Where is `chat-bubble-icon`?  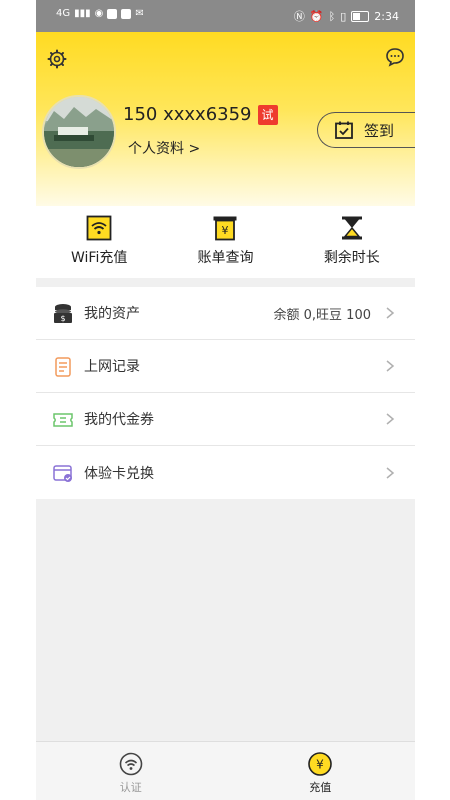
chat-bubble-icon is located at coordinates (395, 57).